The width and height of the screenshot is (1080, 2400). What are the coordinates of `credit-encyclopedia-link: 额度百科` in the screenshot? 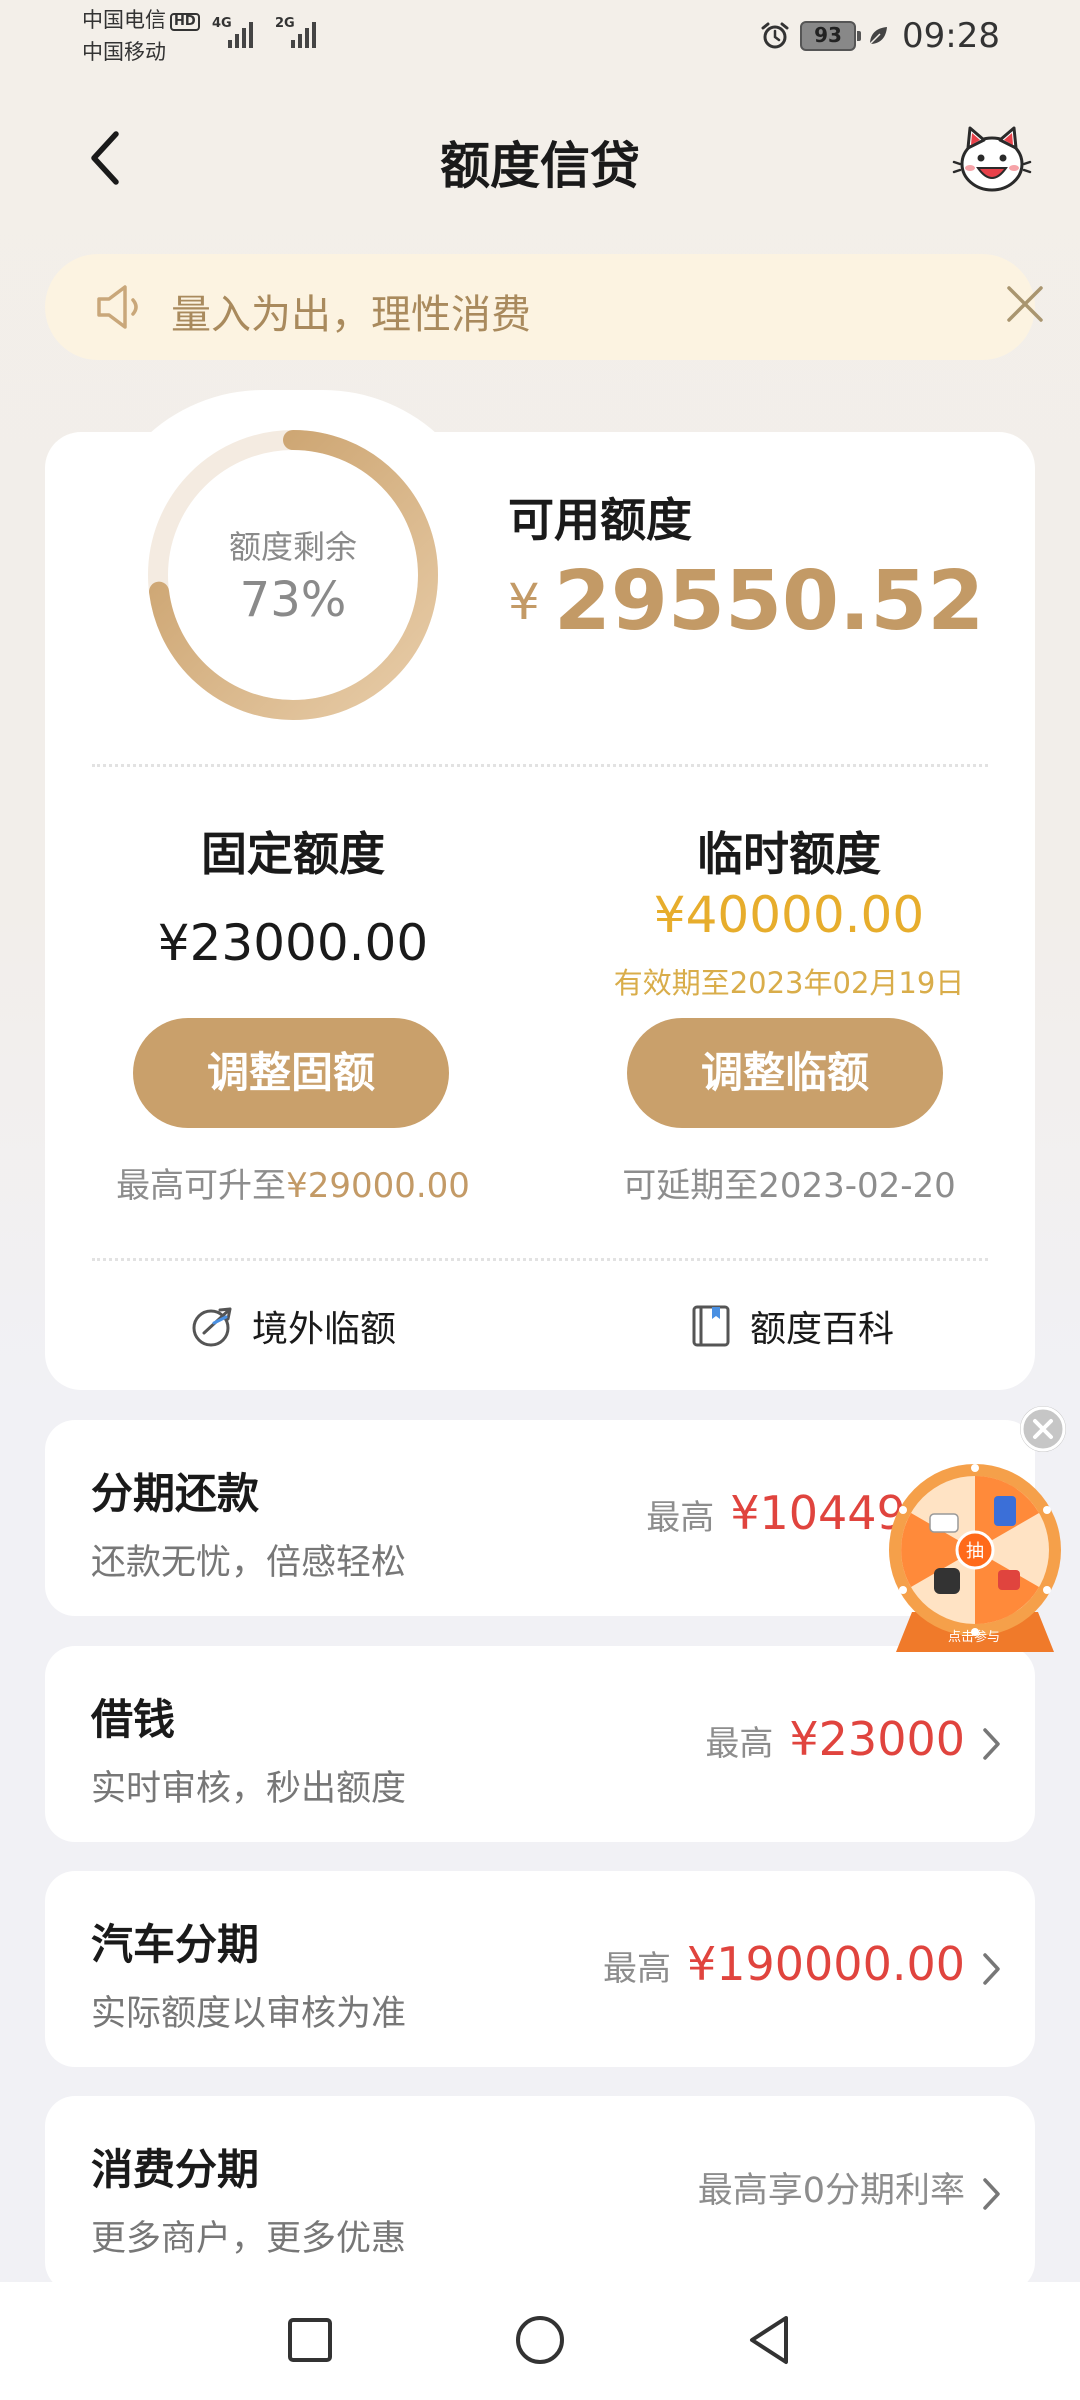 It's located at (791, 1326).